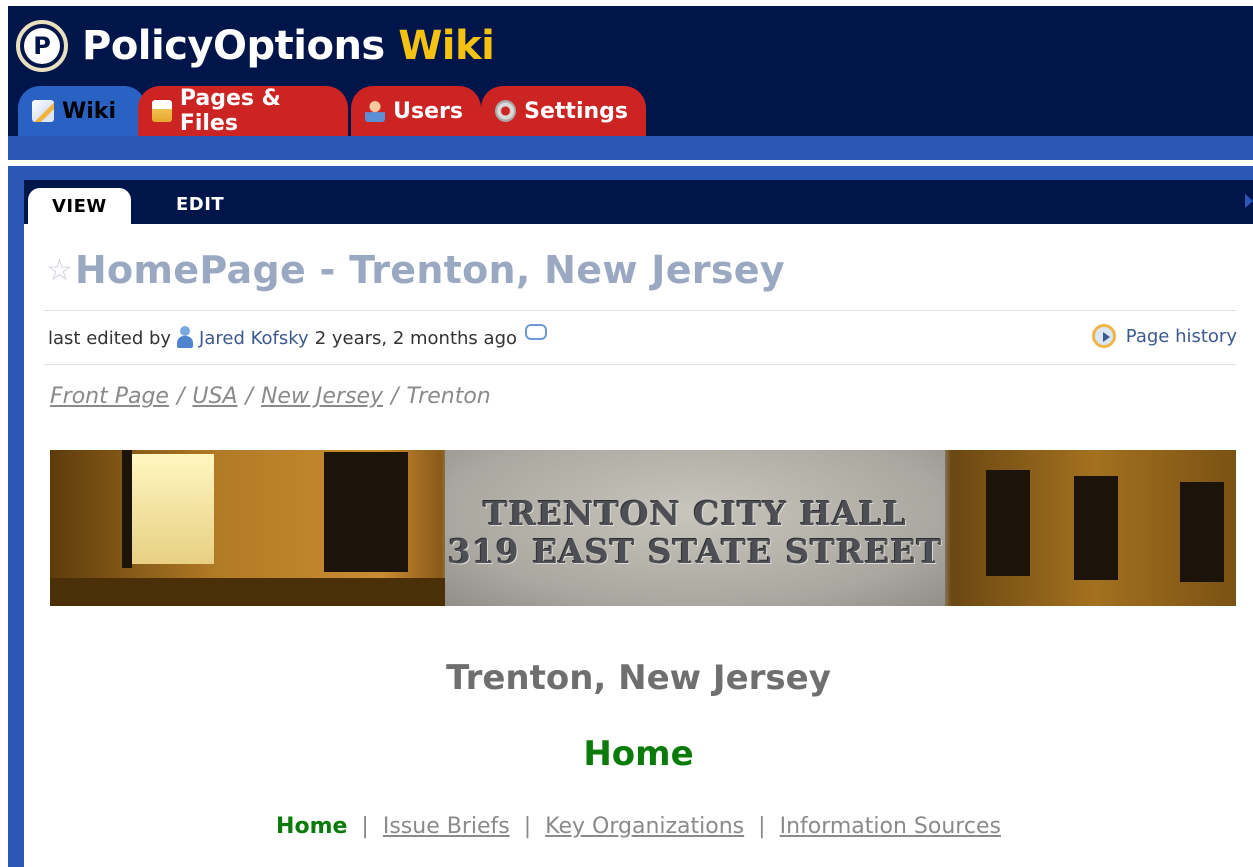  Describe the element at coordinates (1181, 336) in the screenshot. I see `page-history-label: Page history` at that location.